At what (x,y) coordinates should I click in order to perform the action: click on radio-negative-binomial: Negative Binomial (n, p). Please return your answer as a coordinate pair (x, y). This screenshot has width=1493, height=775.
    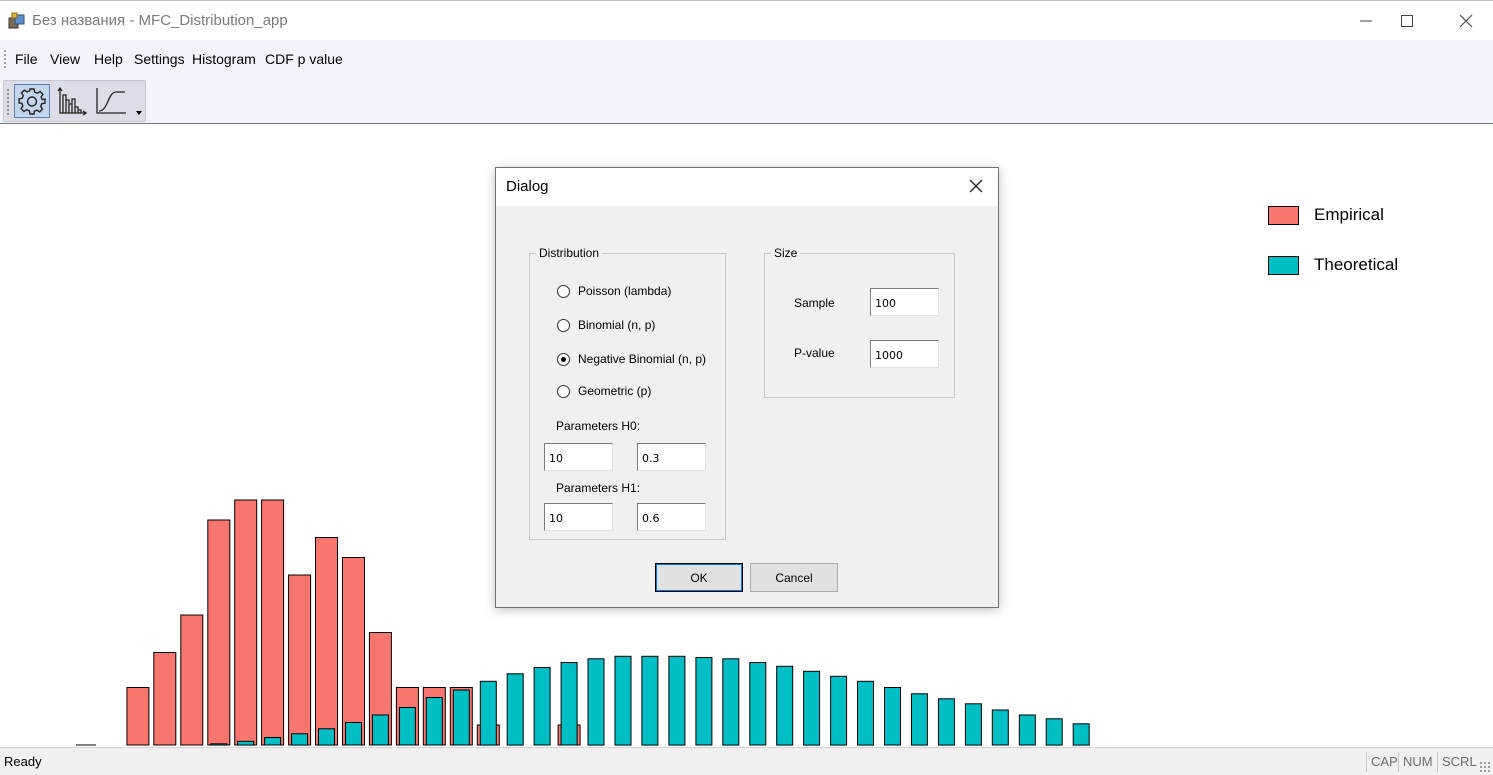
    Looking at the image, I should click on (631, 359).